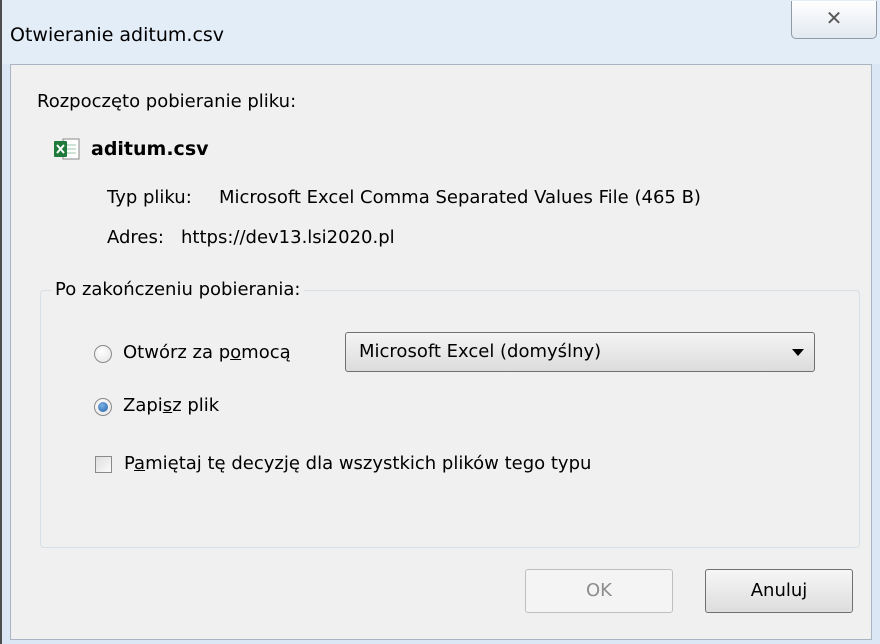  Describe the element at coordinates (441, 32) in the screenshot. I see `title-bar: Otwieranie aditum.csv ✕` at that location.